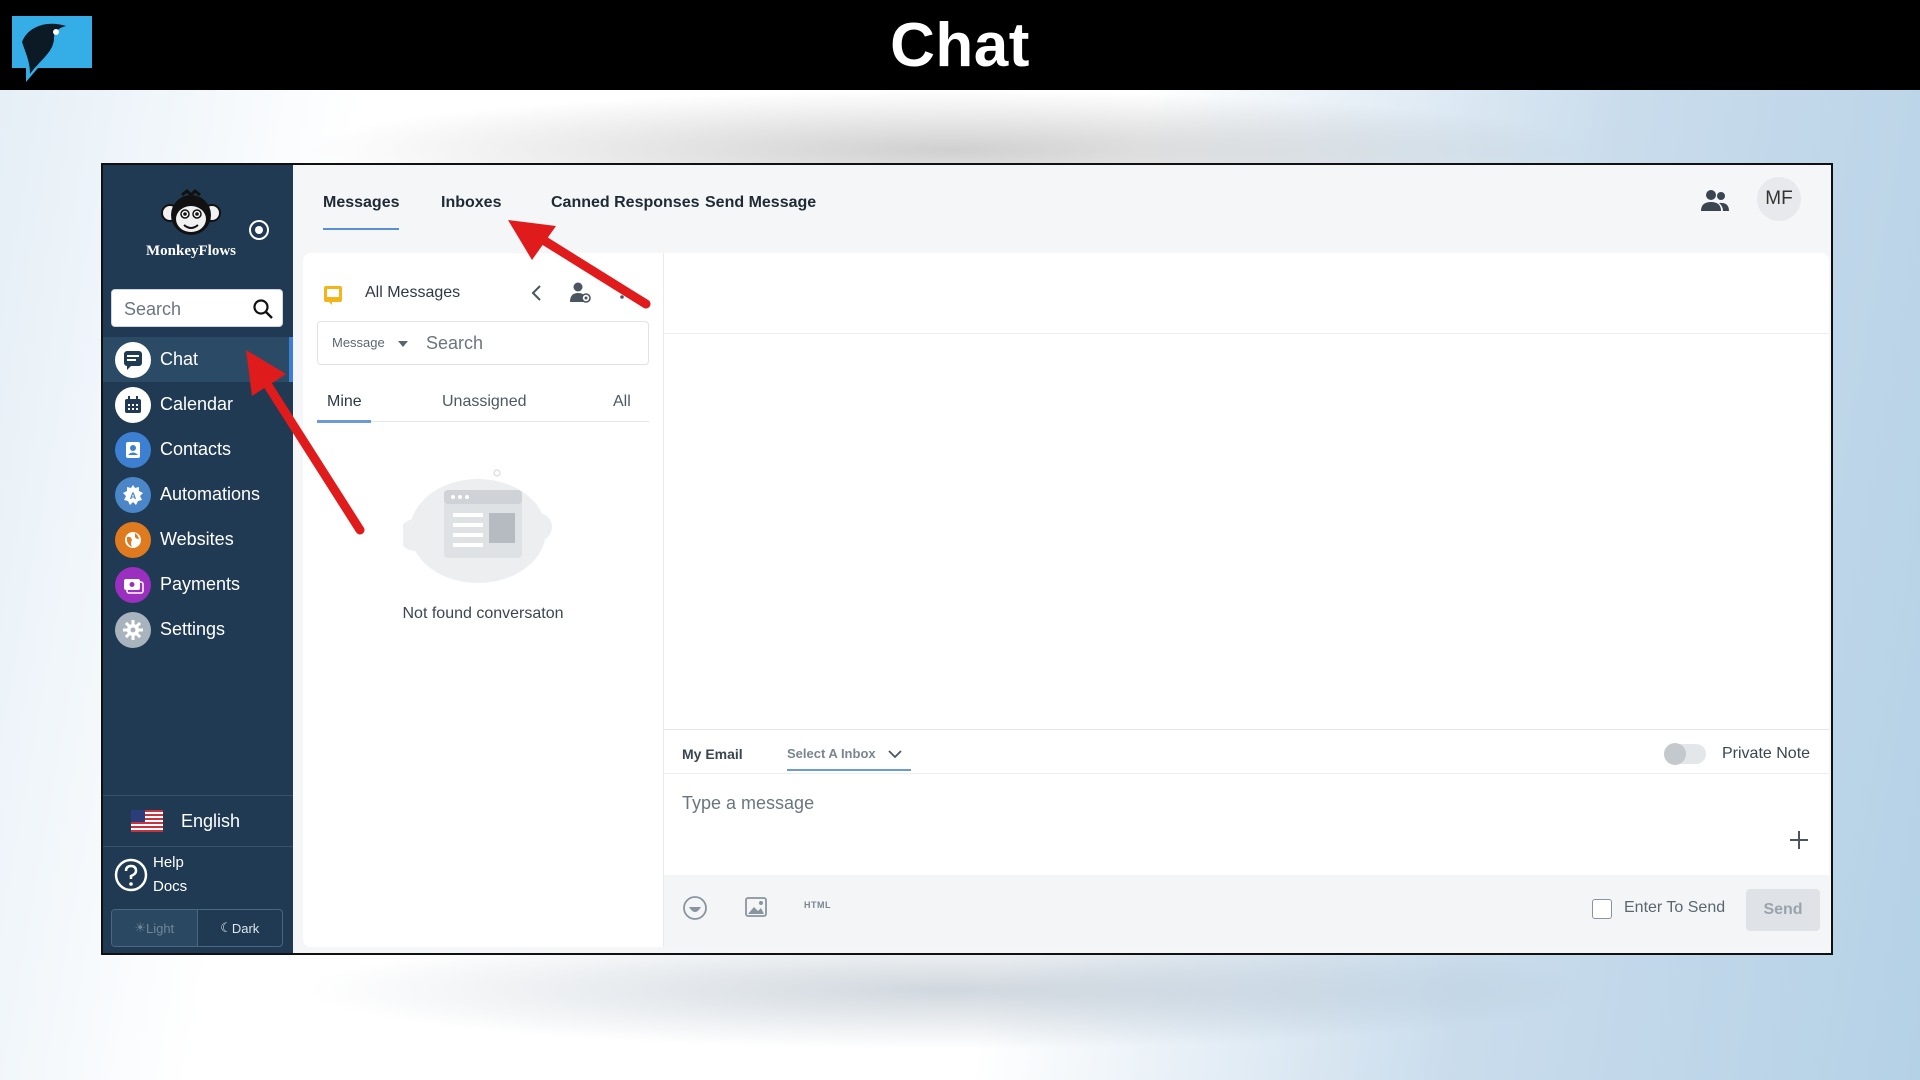 The image size is (1920, 1080). I want to click on image-upload-icon, so click(756, 907).